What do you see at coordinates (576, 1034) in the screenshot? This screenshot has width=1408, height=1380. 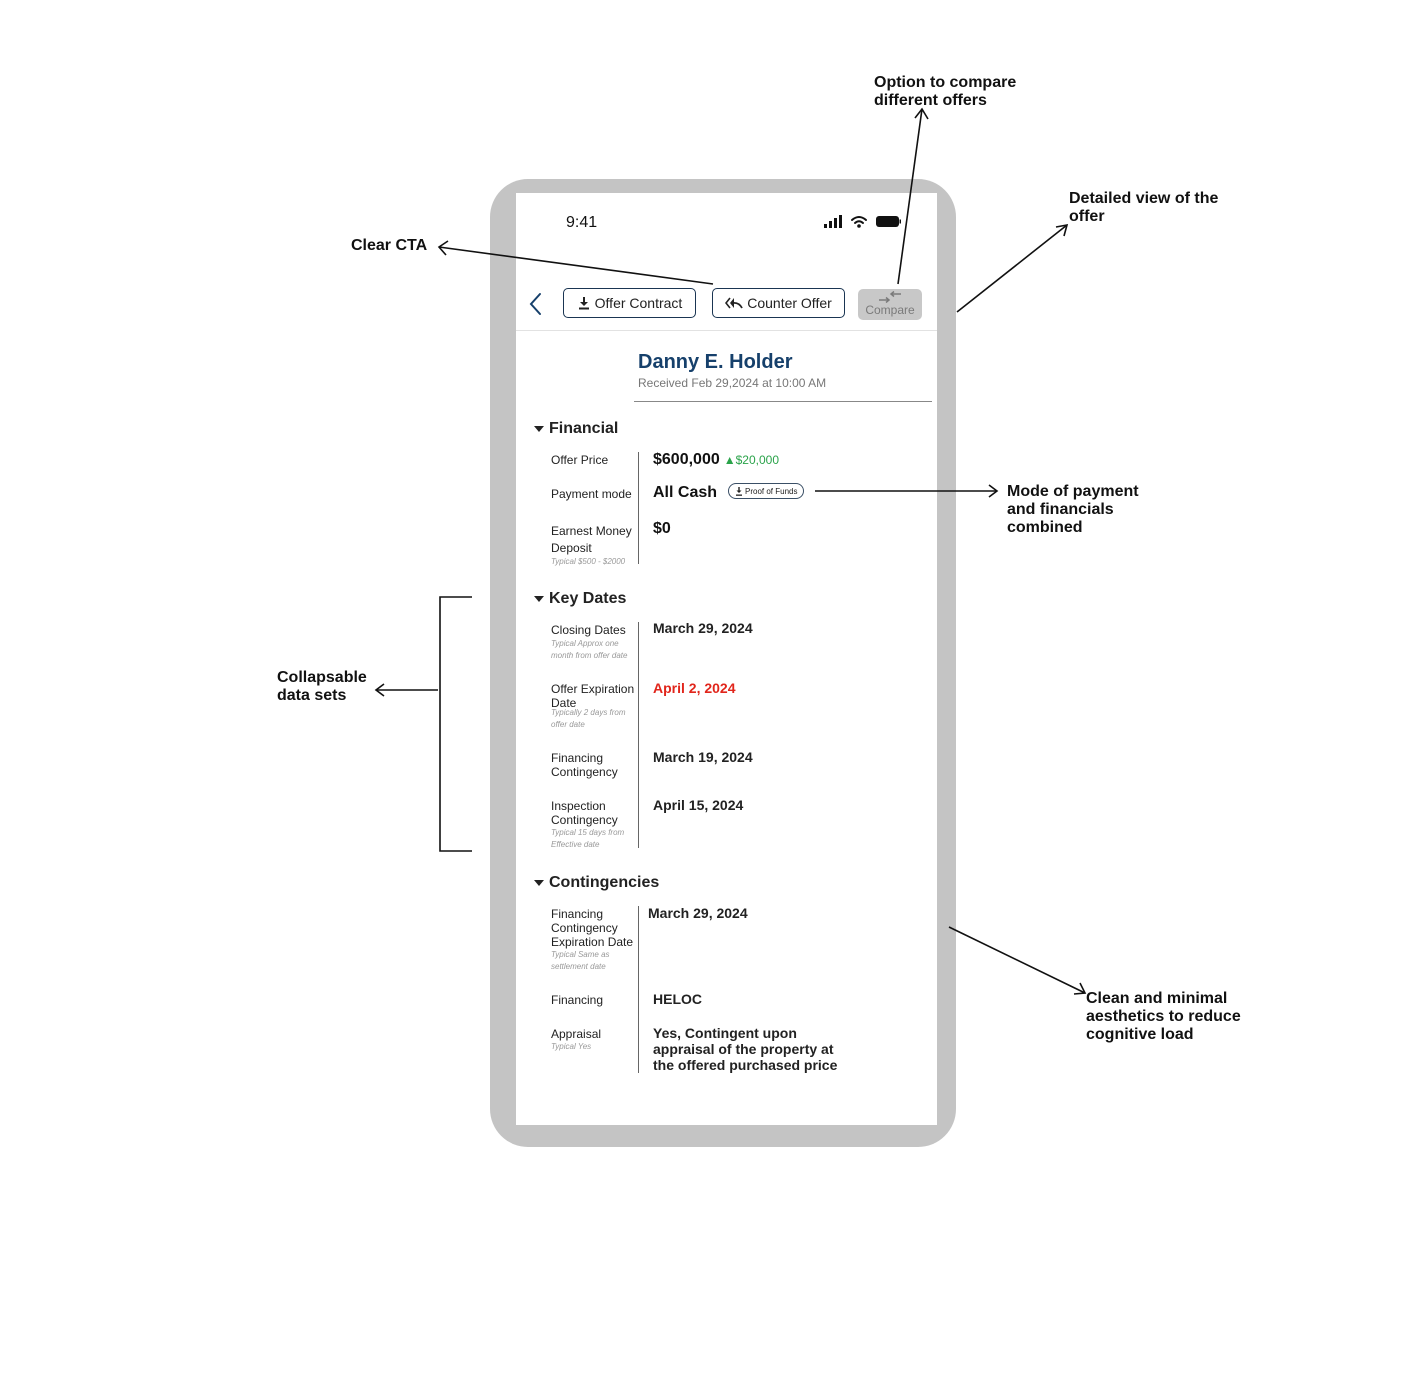 I see `appraisal-label: Appraisal` at bounding box center [576, 1034].